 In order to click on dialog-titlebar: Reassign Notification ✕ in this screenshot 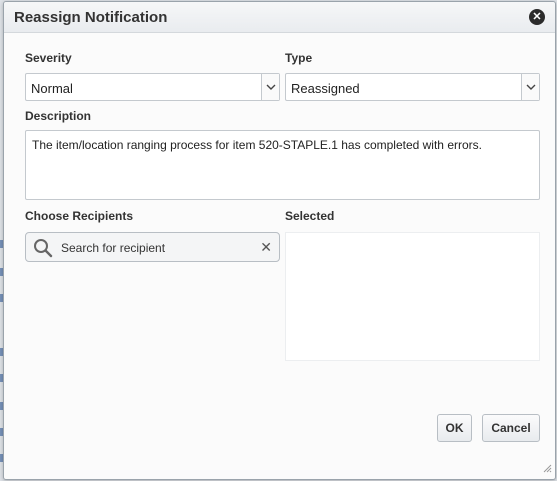, I will do `click(279, 17)`.